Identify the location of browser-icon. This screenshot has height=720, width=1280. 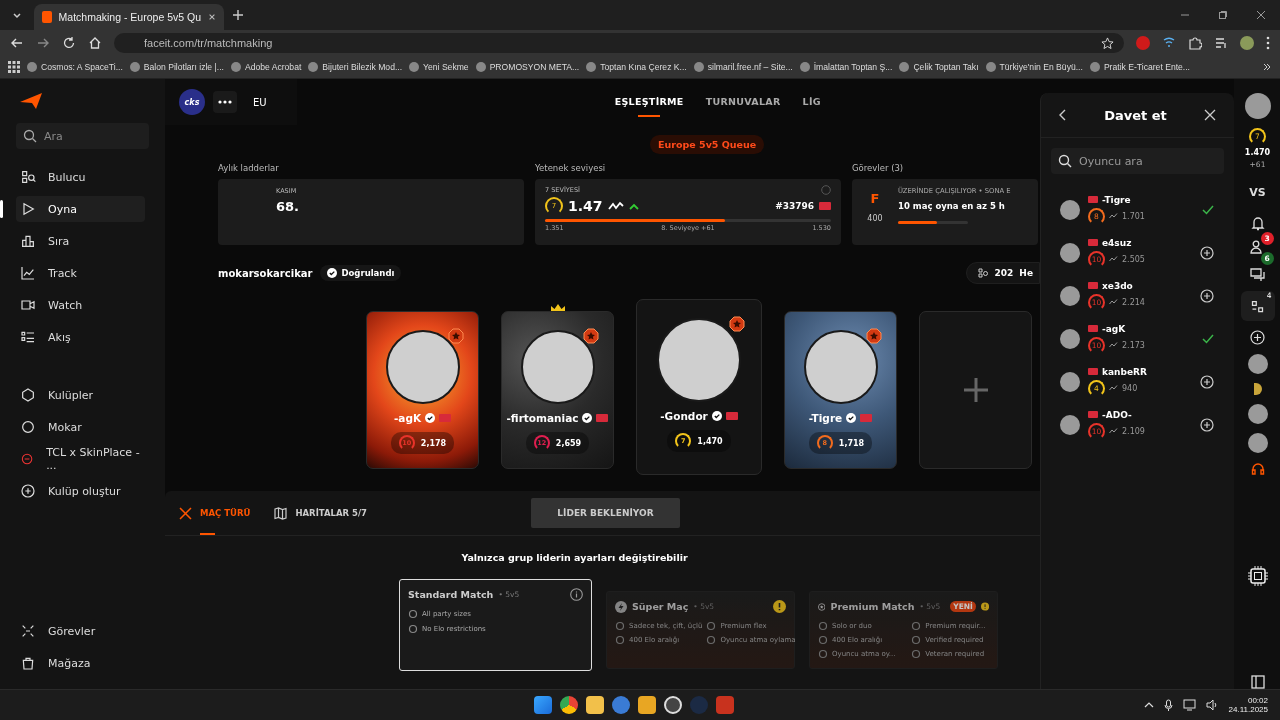
(569, 705).